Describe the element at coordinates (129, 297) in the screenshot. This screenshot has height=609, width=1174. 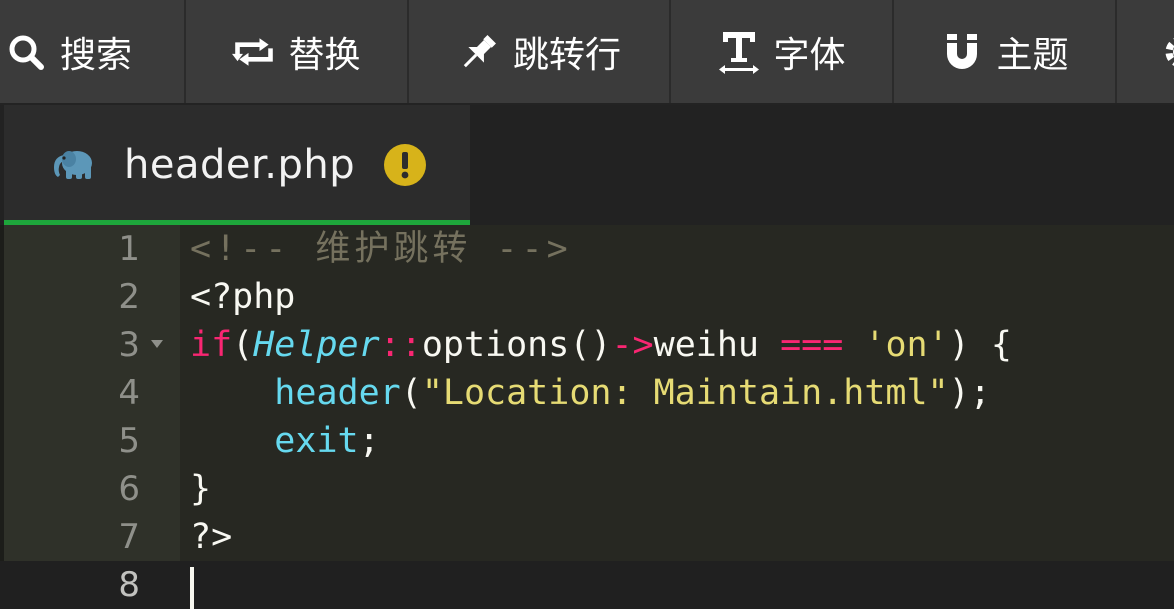
I see `line-number: 2` at that location.